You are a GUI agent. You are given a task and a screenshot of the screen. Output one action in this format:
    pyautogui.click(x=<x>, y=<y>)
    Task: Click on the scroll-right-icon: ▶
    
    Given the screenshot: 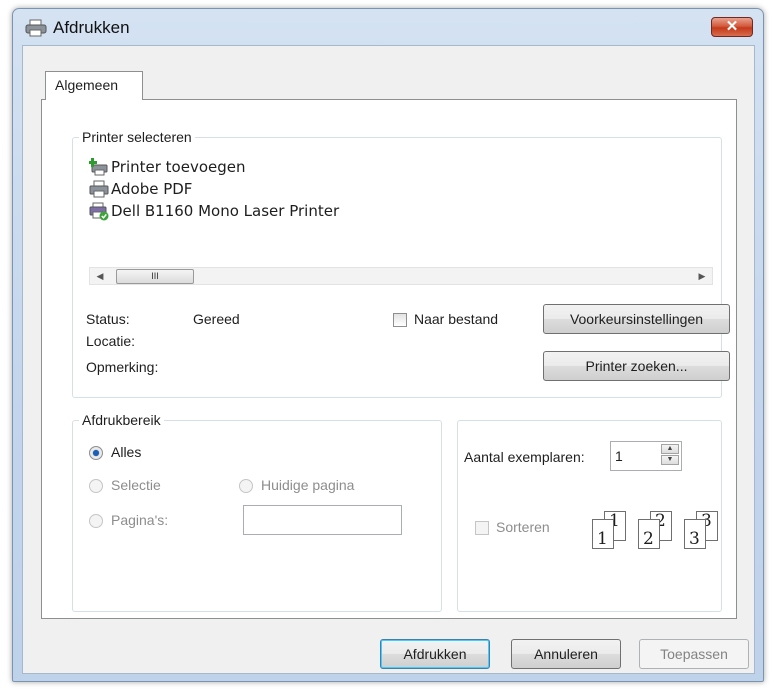 What is the action you would take?
    pyautogui.click(x=702, y=276)
    